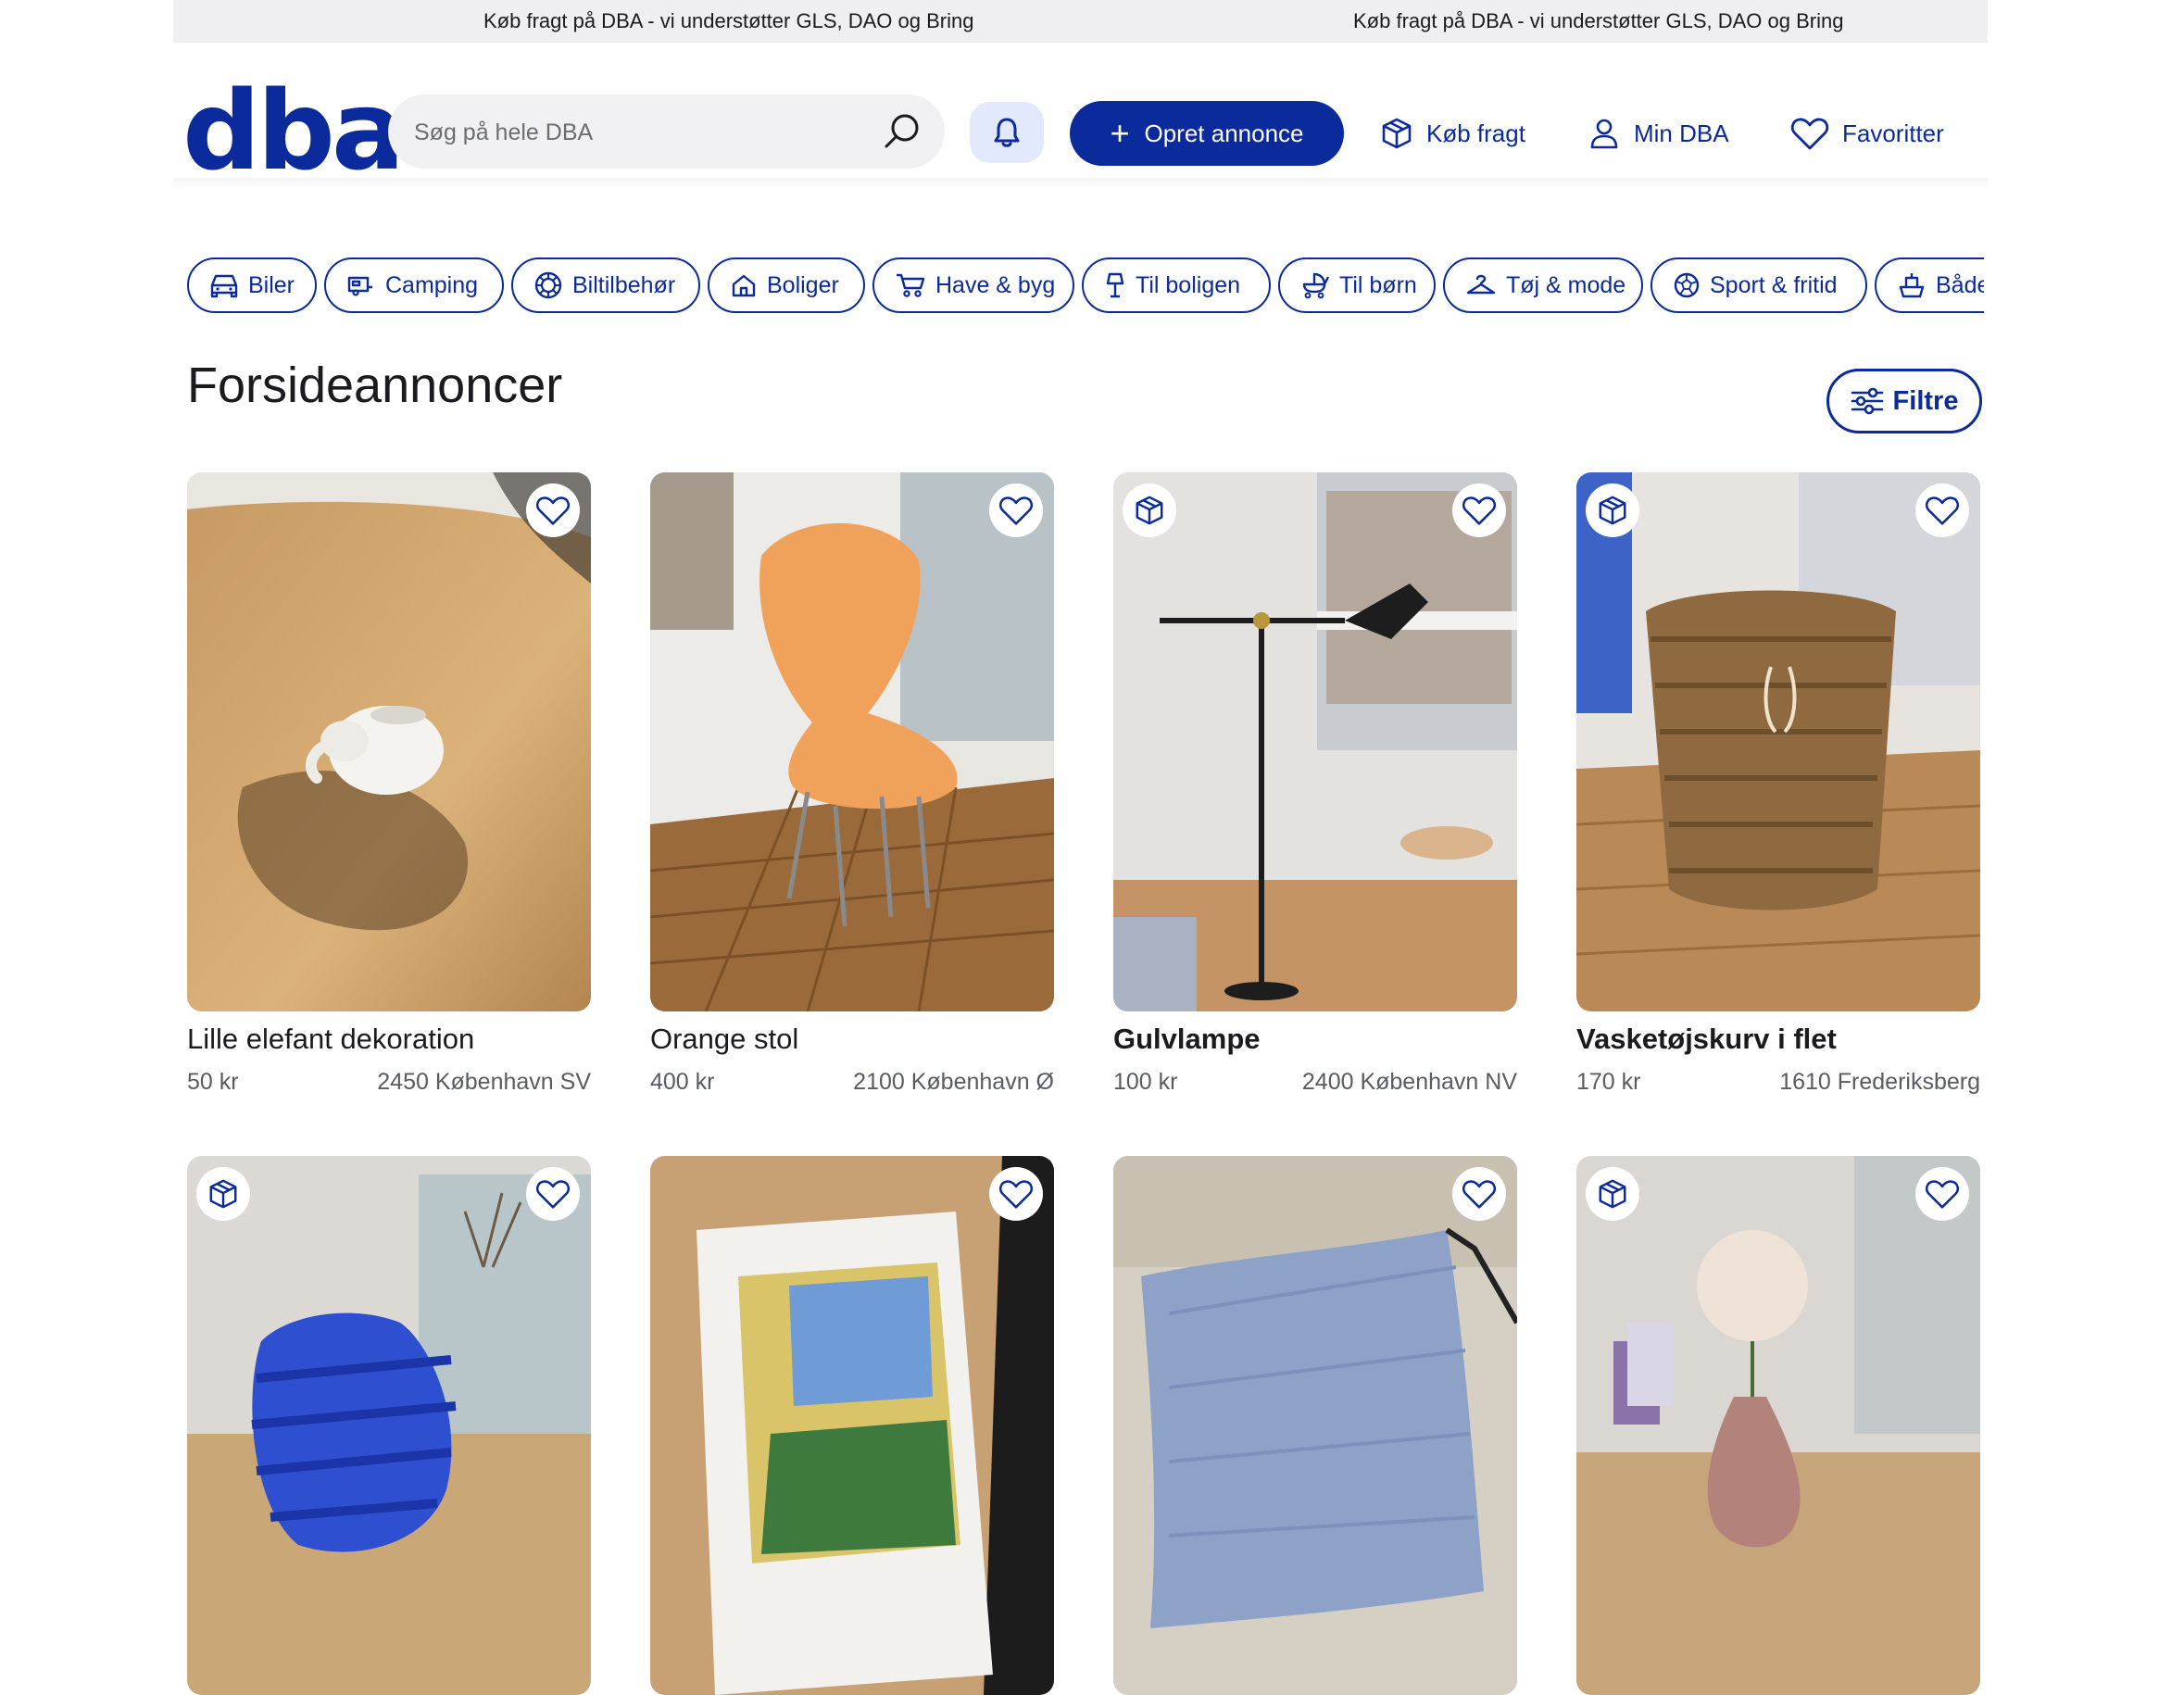  I want to click on header-divider, so click(1080, 183).